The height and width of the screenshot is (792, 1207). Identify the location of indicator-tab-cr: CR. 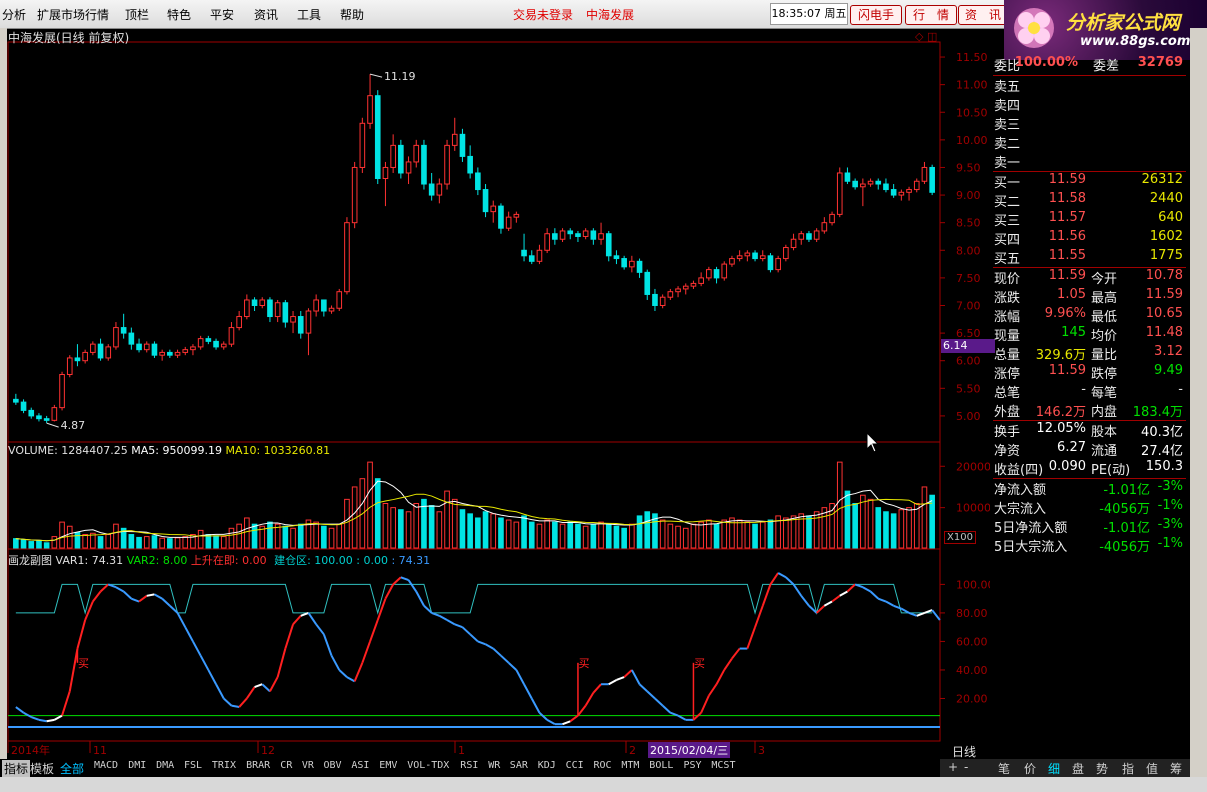
(286, 765).